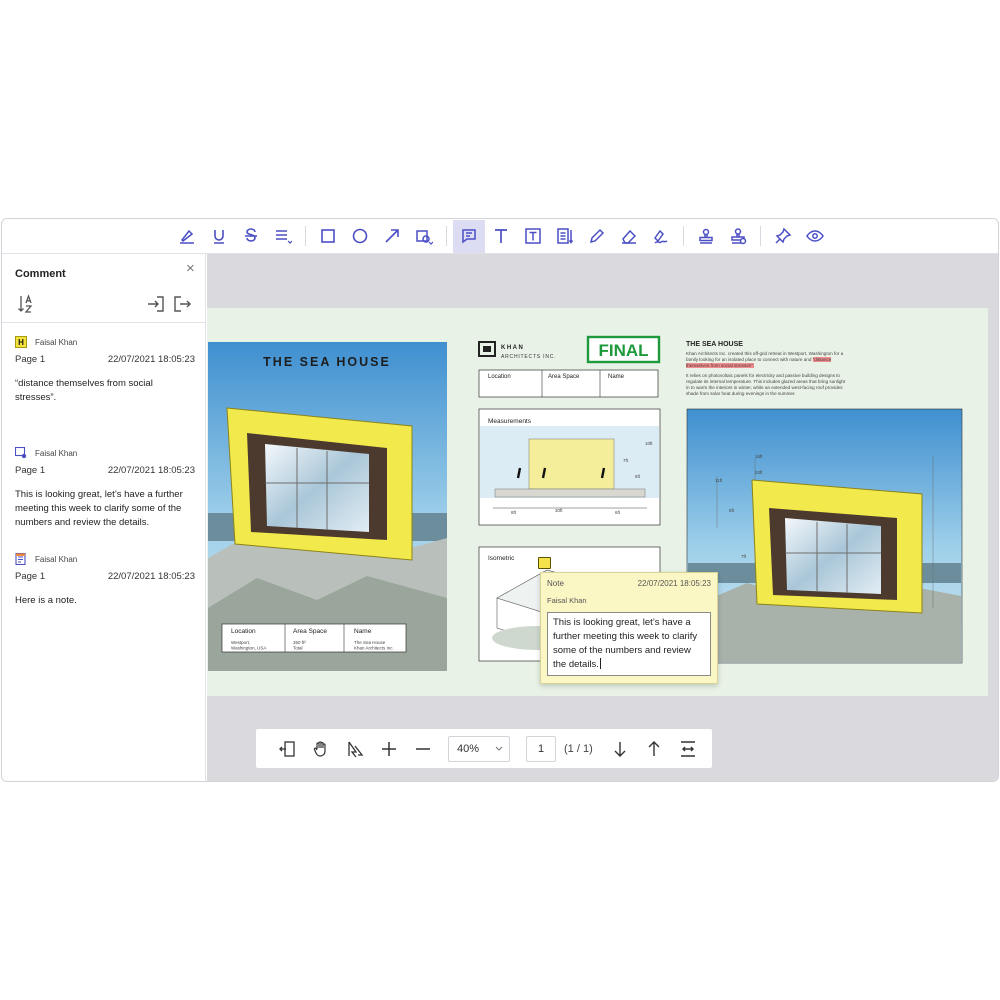  I want to click on note-comment-icon, so click(21, 559).